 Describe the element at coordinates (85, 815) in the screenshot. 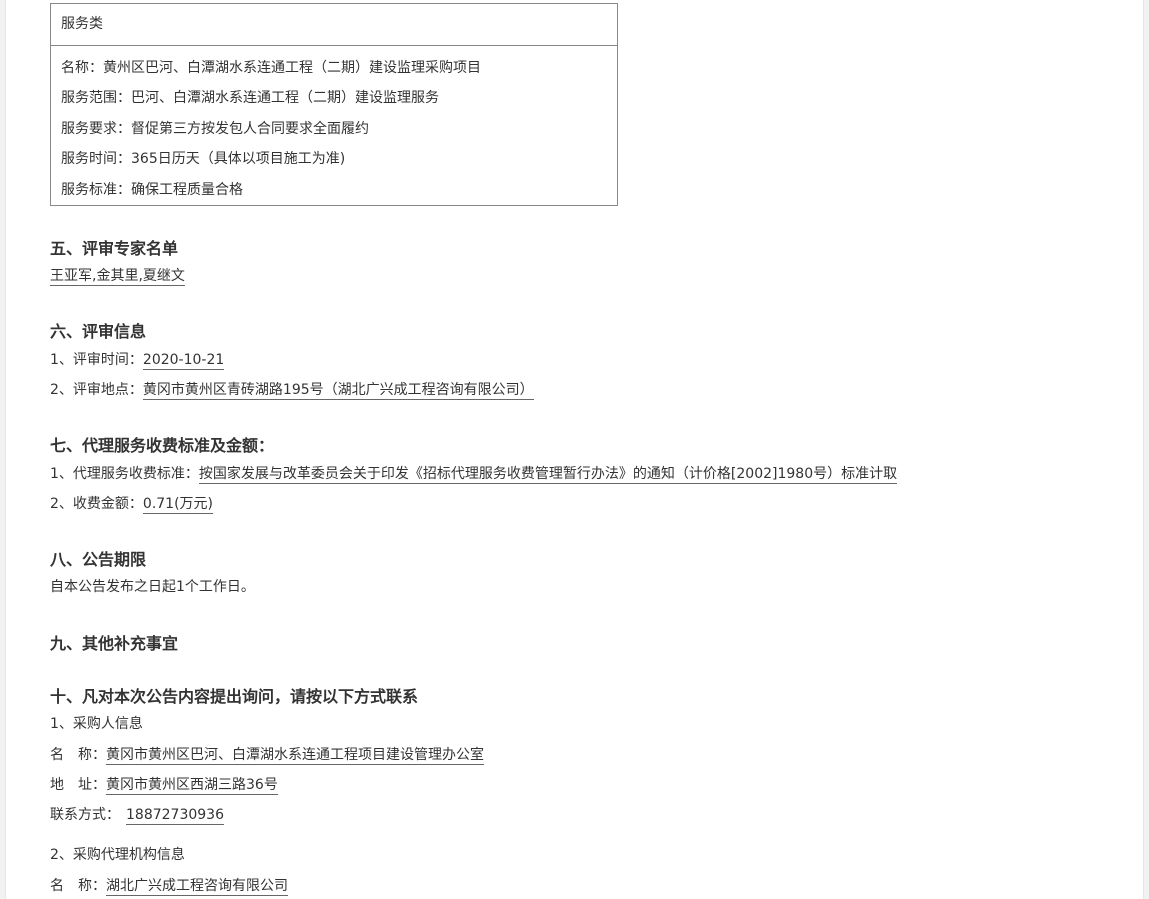

I see `purchaser-contact-label: 联系方式：` at that location.